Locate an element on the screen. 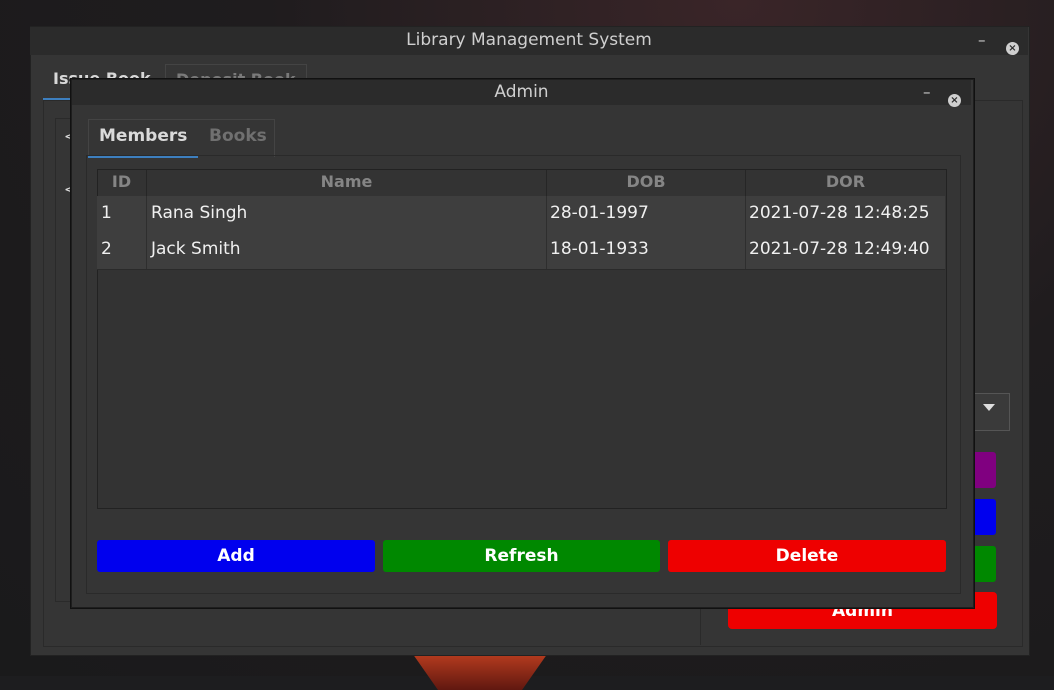  chevron-down-icon is located at coordinates (989, 407).